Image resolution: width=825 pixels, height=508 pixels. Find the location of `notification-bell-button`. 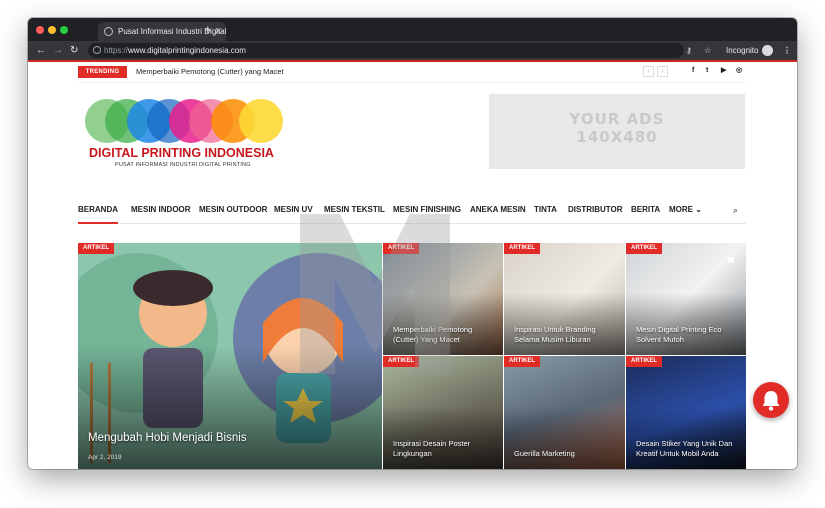

notification-bell-button is located at coordinates (771, 400).